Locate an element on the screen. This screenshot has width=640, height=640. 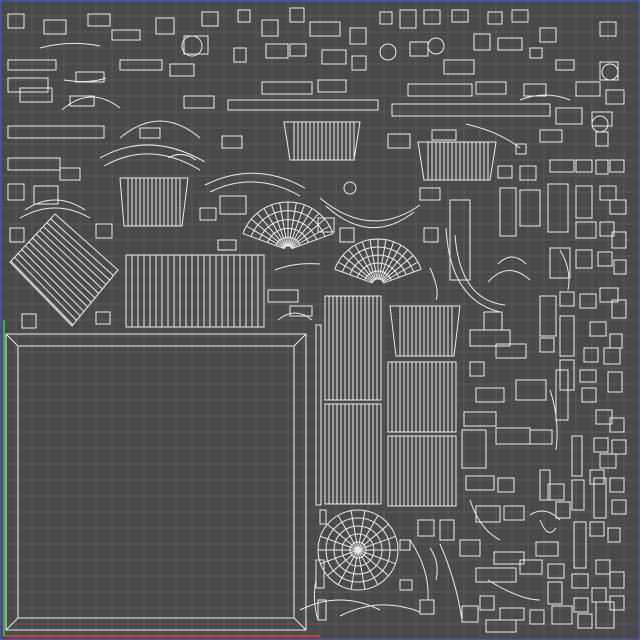
uv-island-plank-d is located at coordinates (422, 397).